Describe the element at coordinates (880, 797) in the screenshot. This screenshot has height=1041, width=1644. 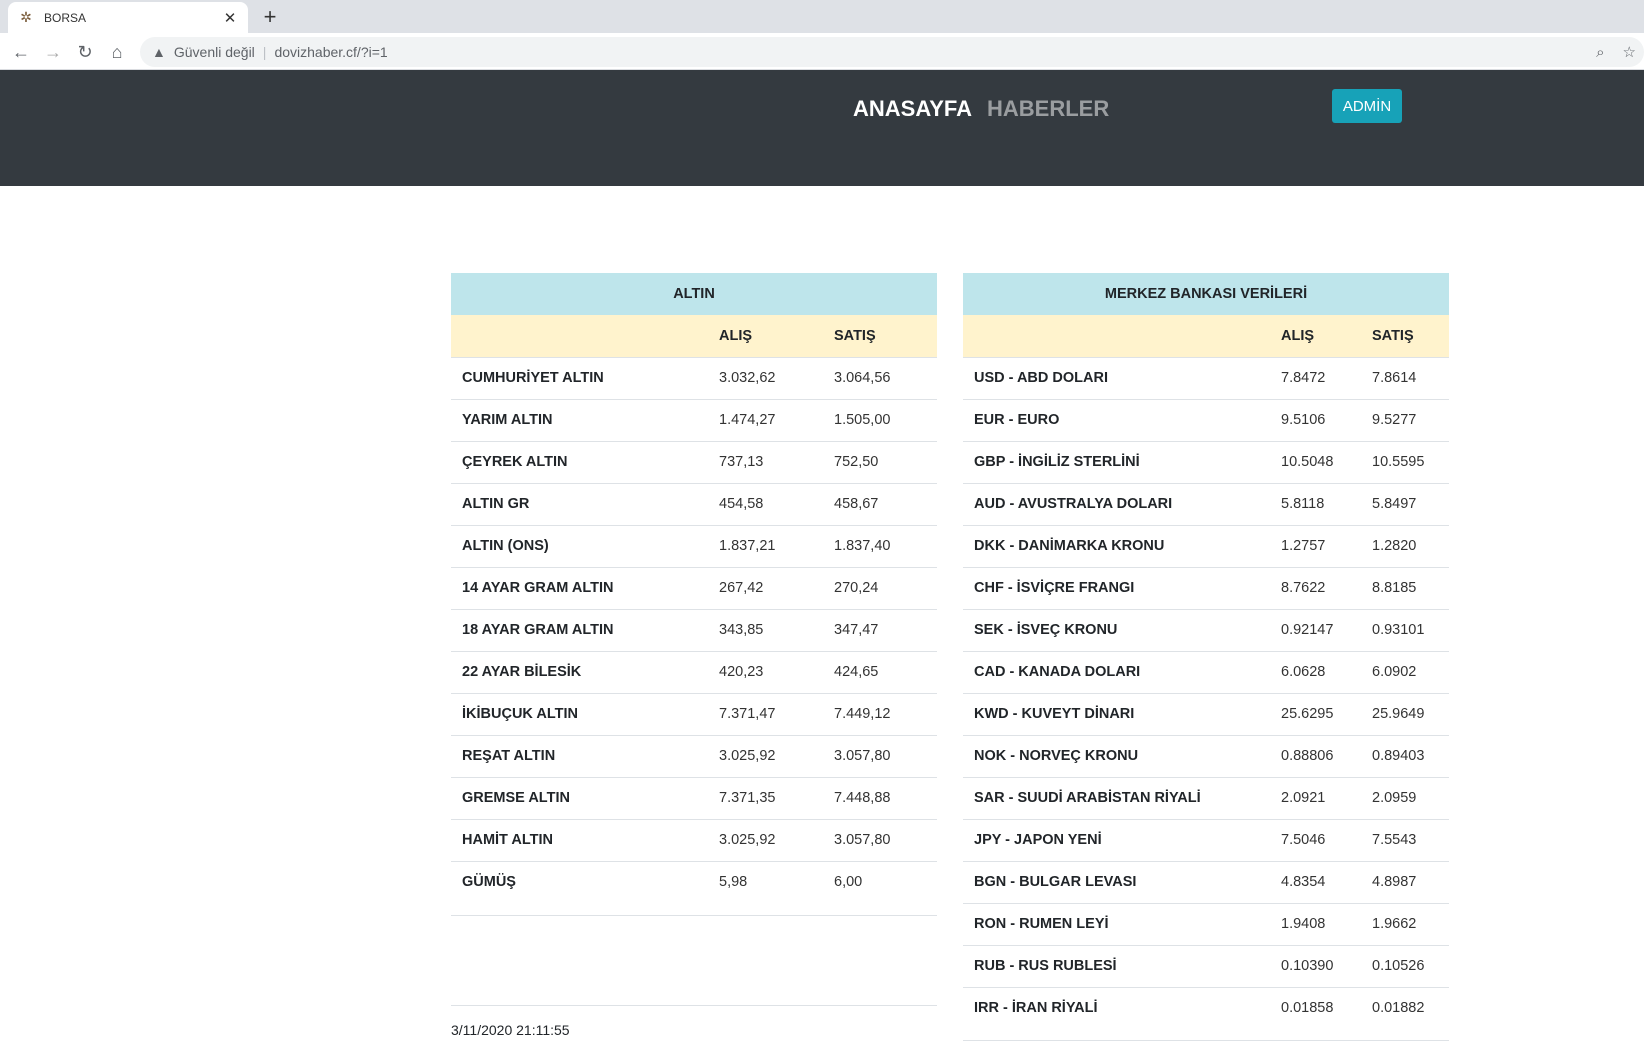
I see `gold-sell: 7.448,88` at that location.